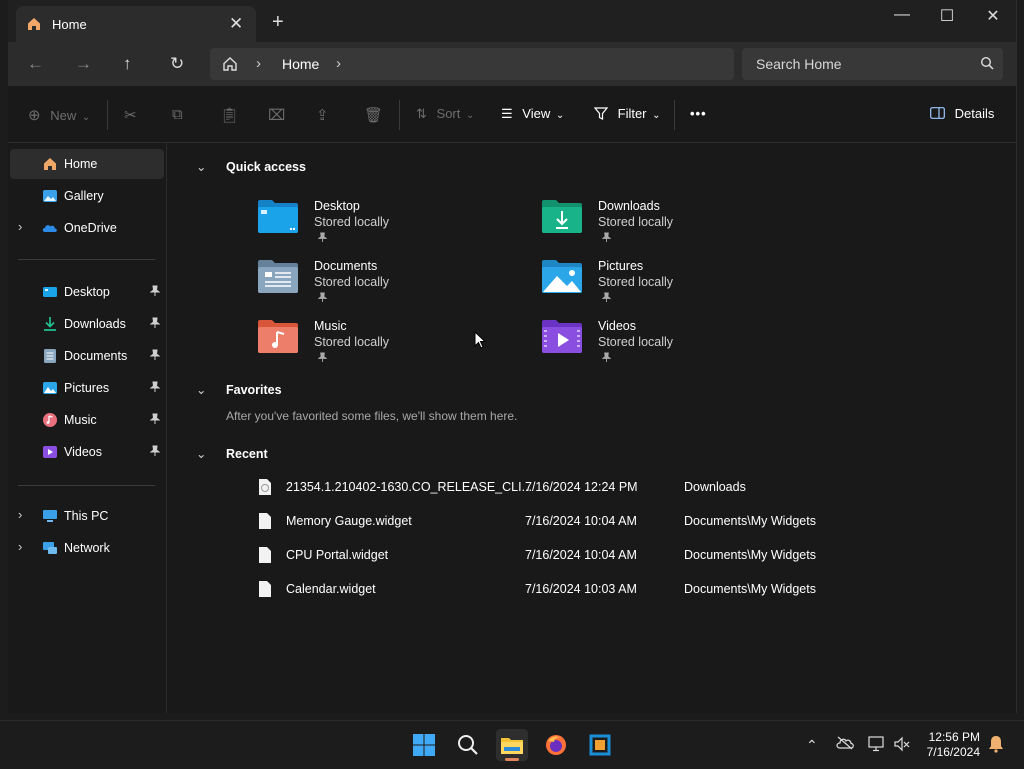 This screenshot has width=1024, height=769. I want to click on sidebar-item-videos: Videos, so click(87, 452).